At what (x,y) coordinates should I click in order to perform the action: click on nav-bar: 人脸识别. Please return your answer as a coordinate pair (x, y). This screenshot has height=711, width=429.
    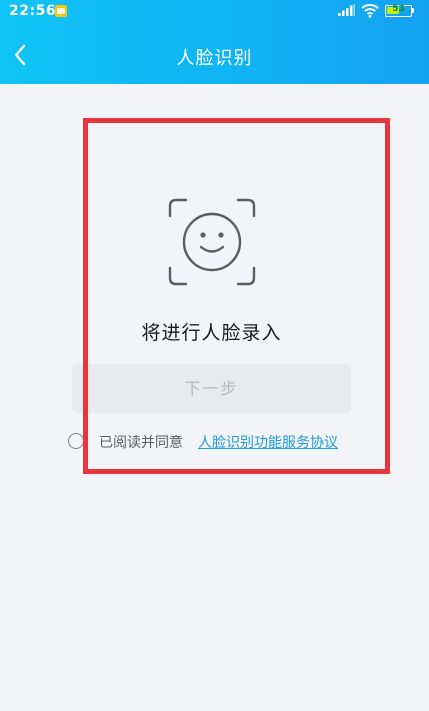
    Looking at the image, I should click on (214, 56).